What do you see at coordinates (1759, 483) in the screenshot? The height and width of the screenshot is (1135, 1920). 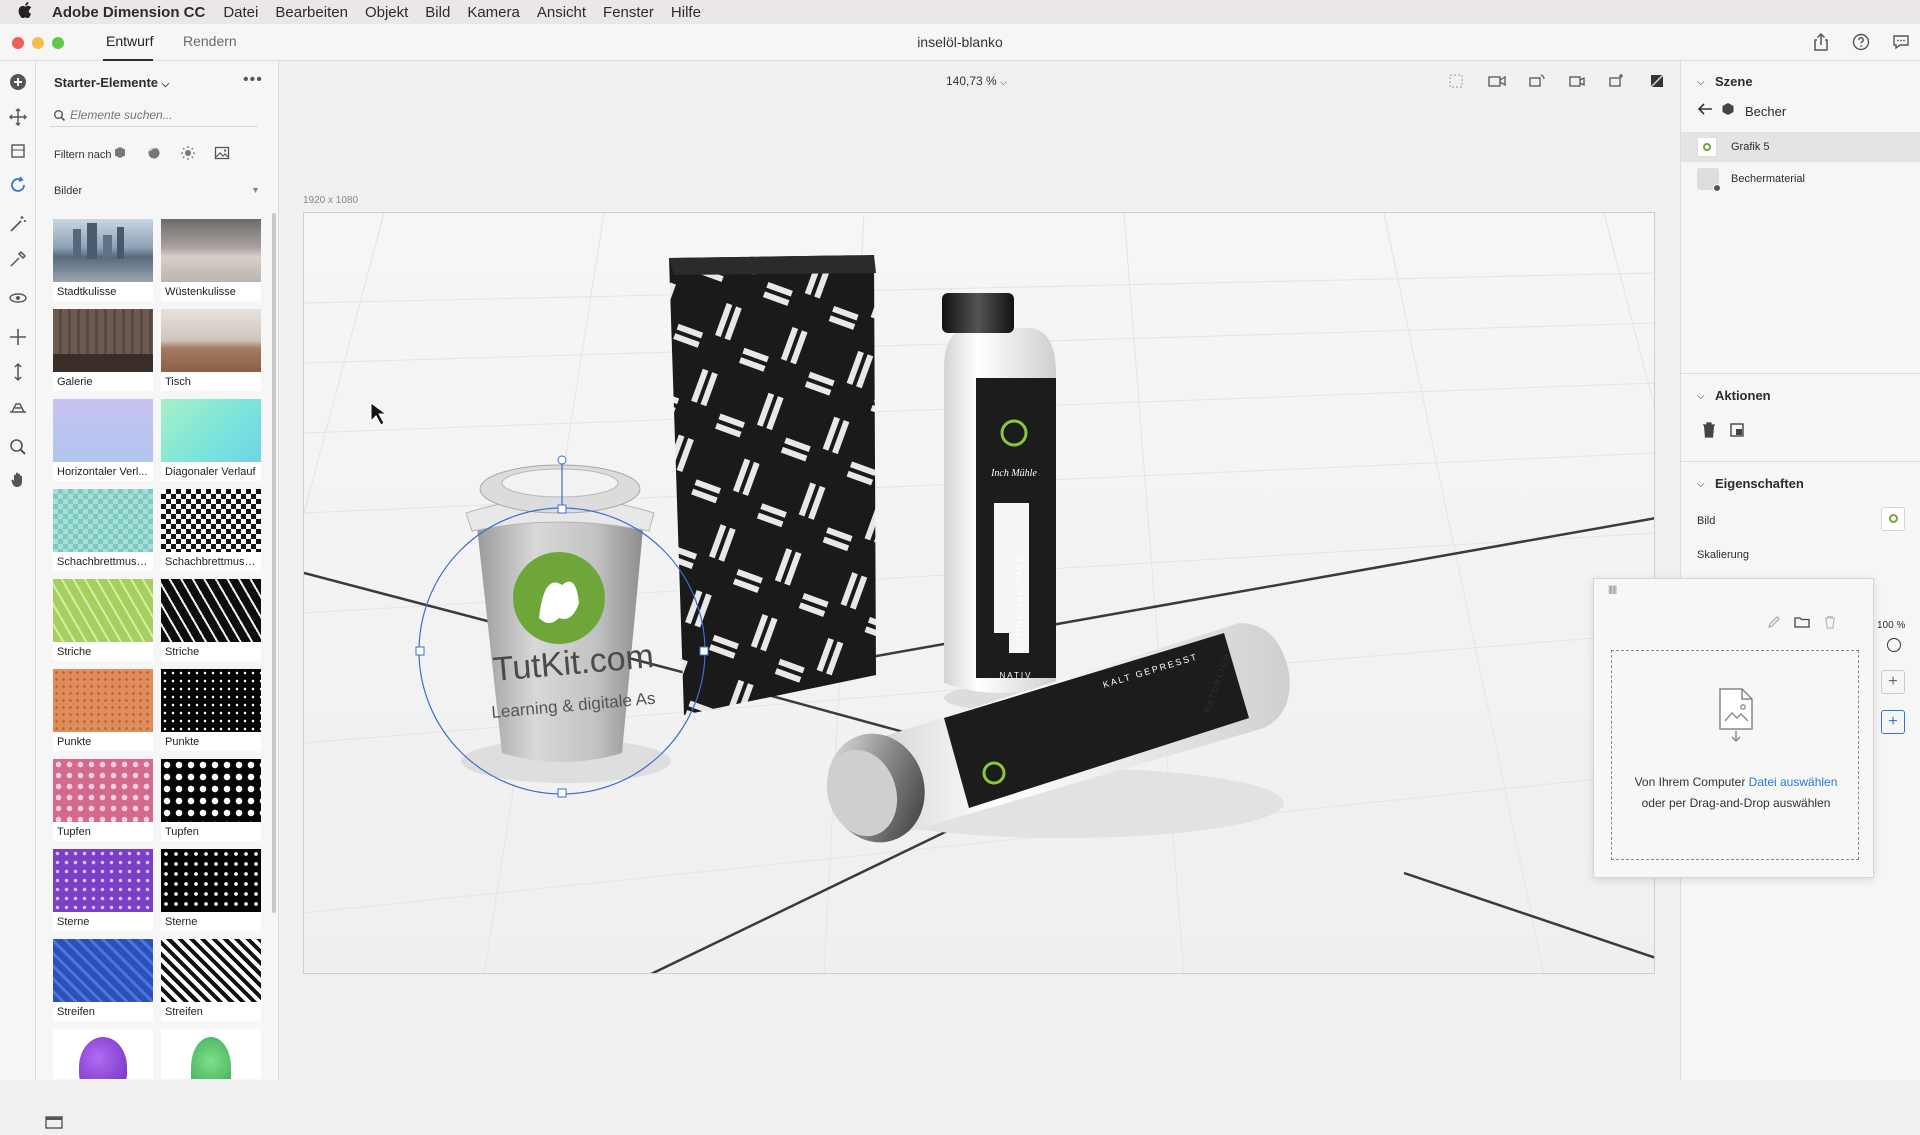 I see `properties-section-header: Eigenschaften` at bounding box center [1759, 483].